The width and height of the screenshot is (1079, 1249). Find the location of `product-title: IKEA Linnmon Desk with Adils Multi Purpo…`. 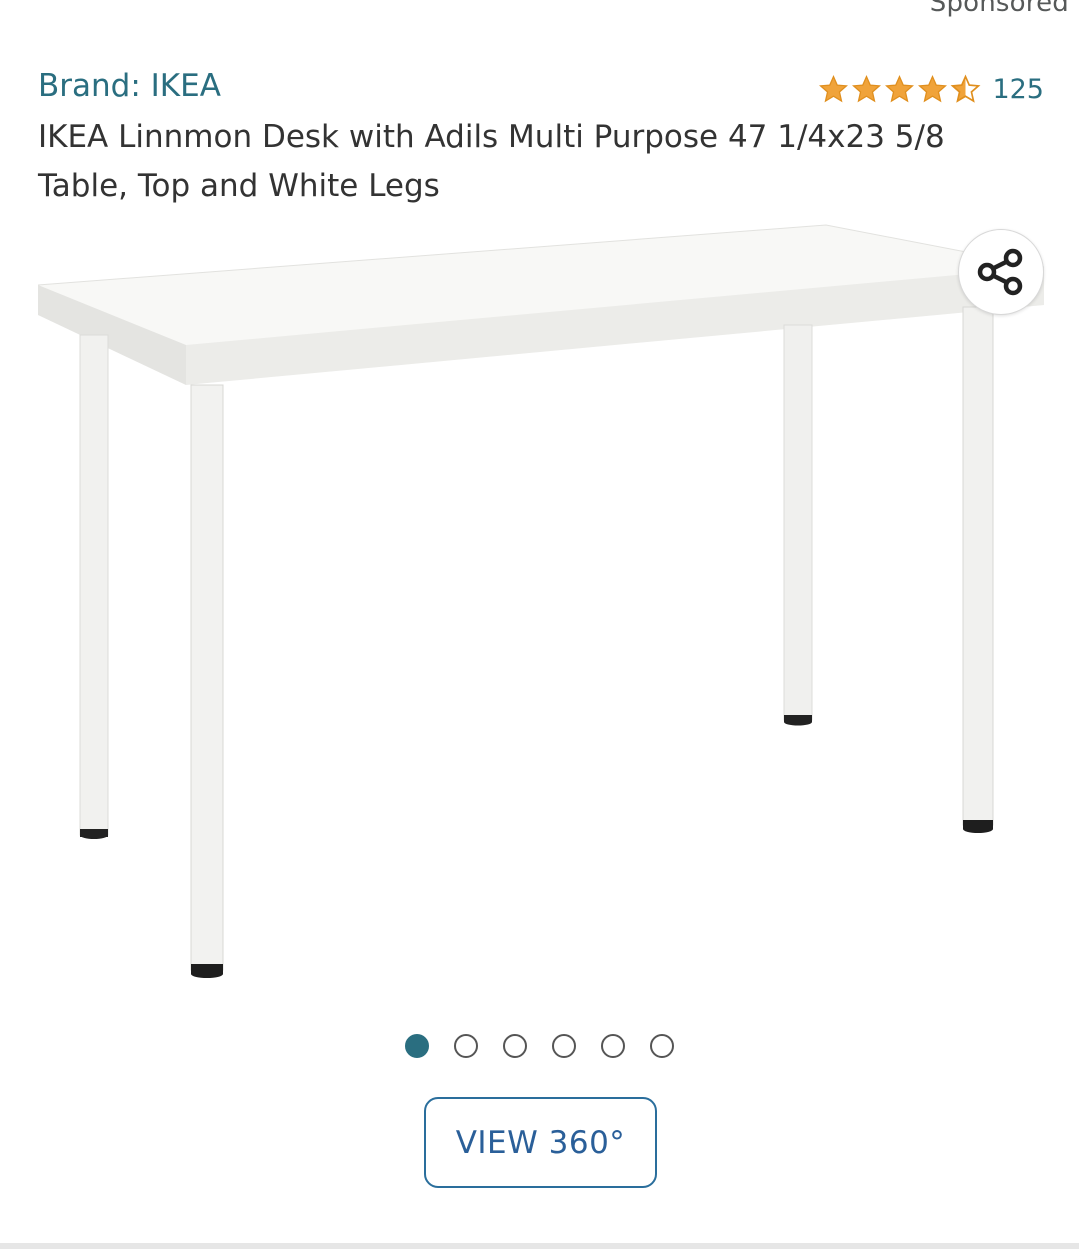

product-title: IKEA Linnmon Desk with Adils Multi Purpo… is located at coordinates (491, 161).